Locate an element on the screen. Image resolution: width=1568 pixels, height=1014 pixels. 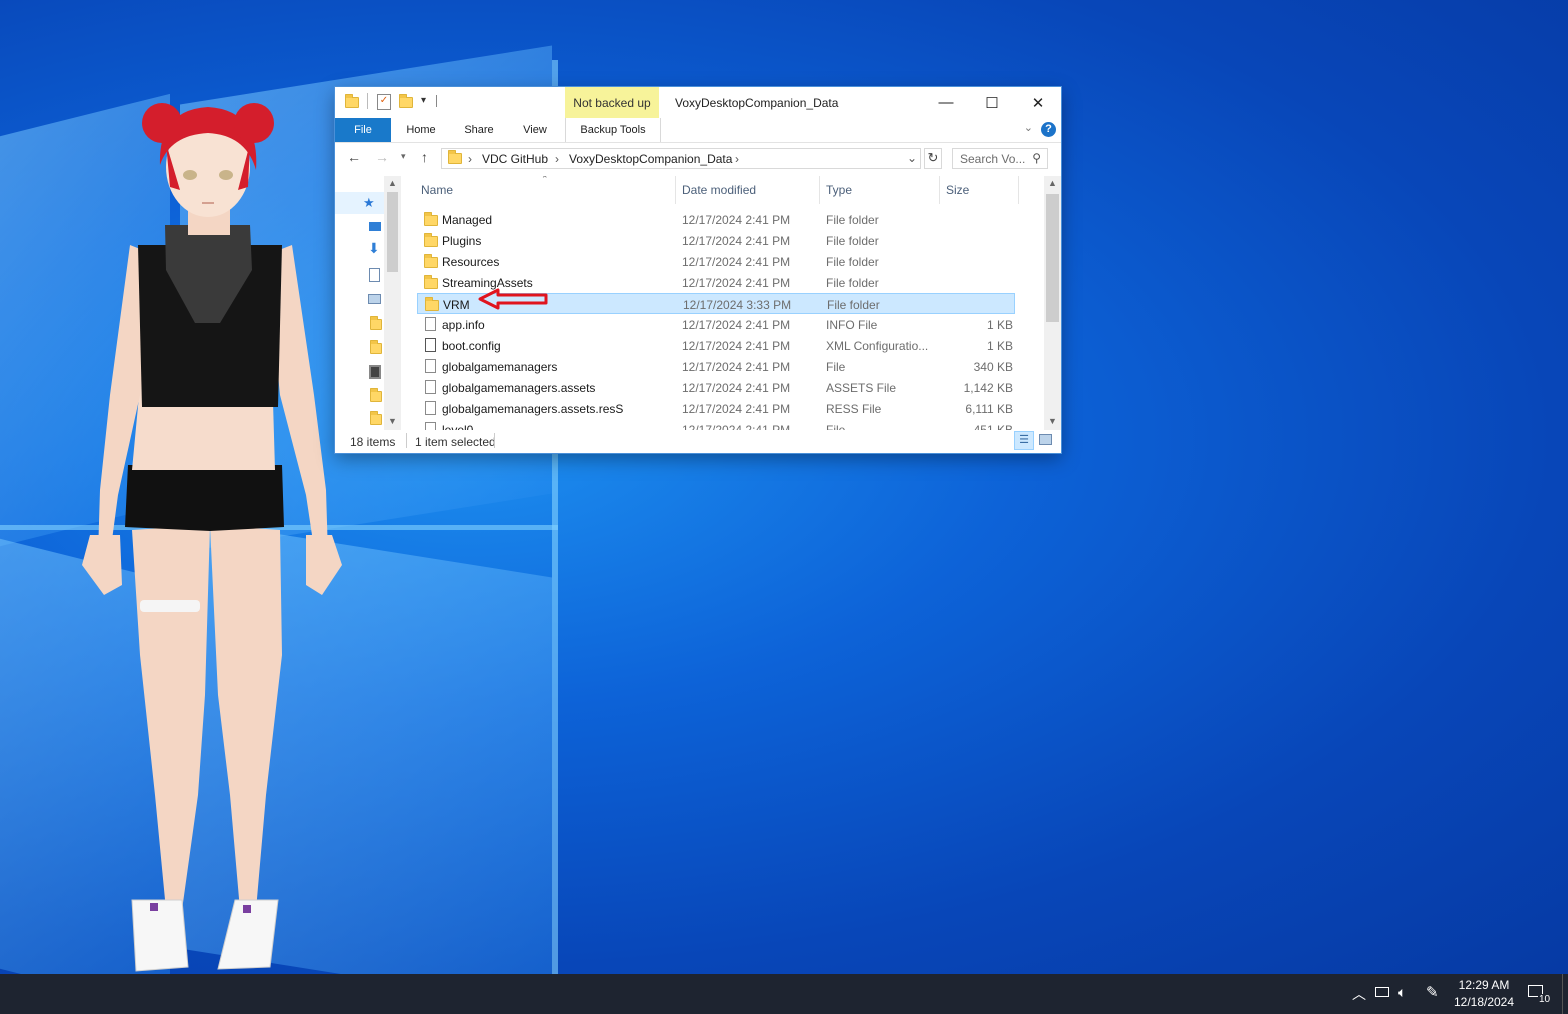
network-icon is located at coordinates (1382, 992).